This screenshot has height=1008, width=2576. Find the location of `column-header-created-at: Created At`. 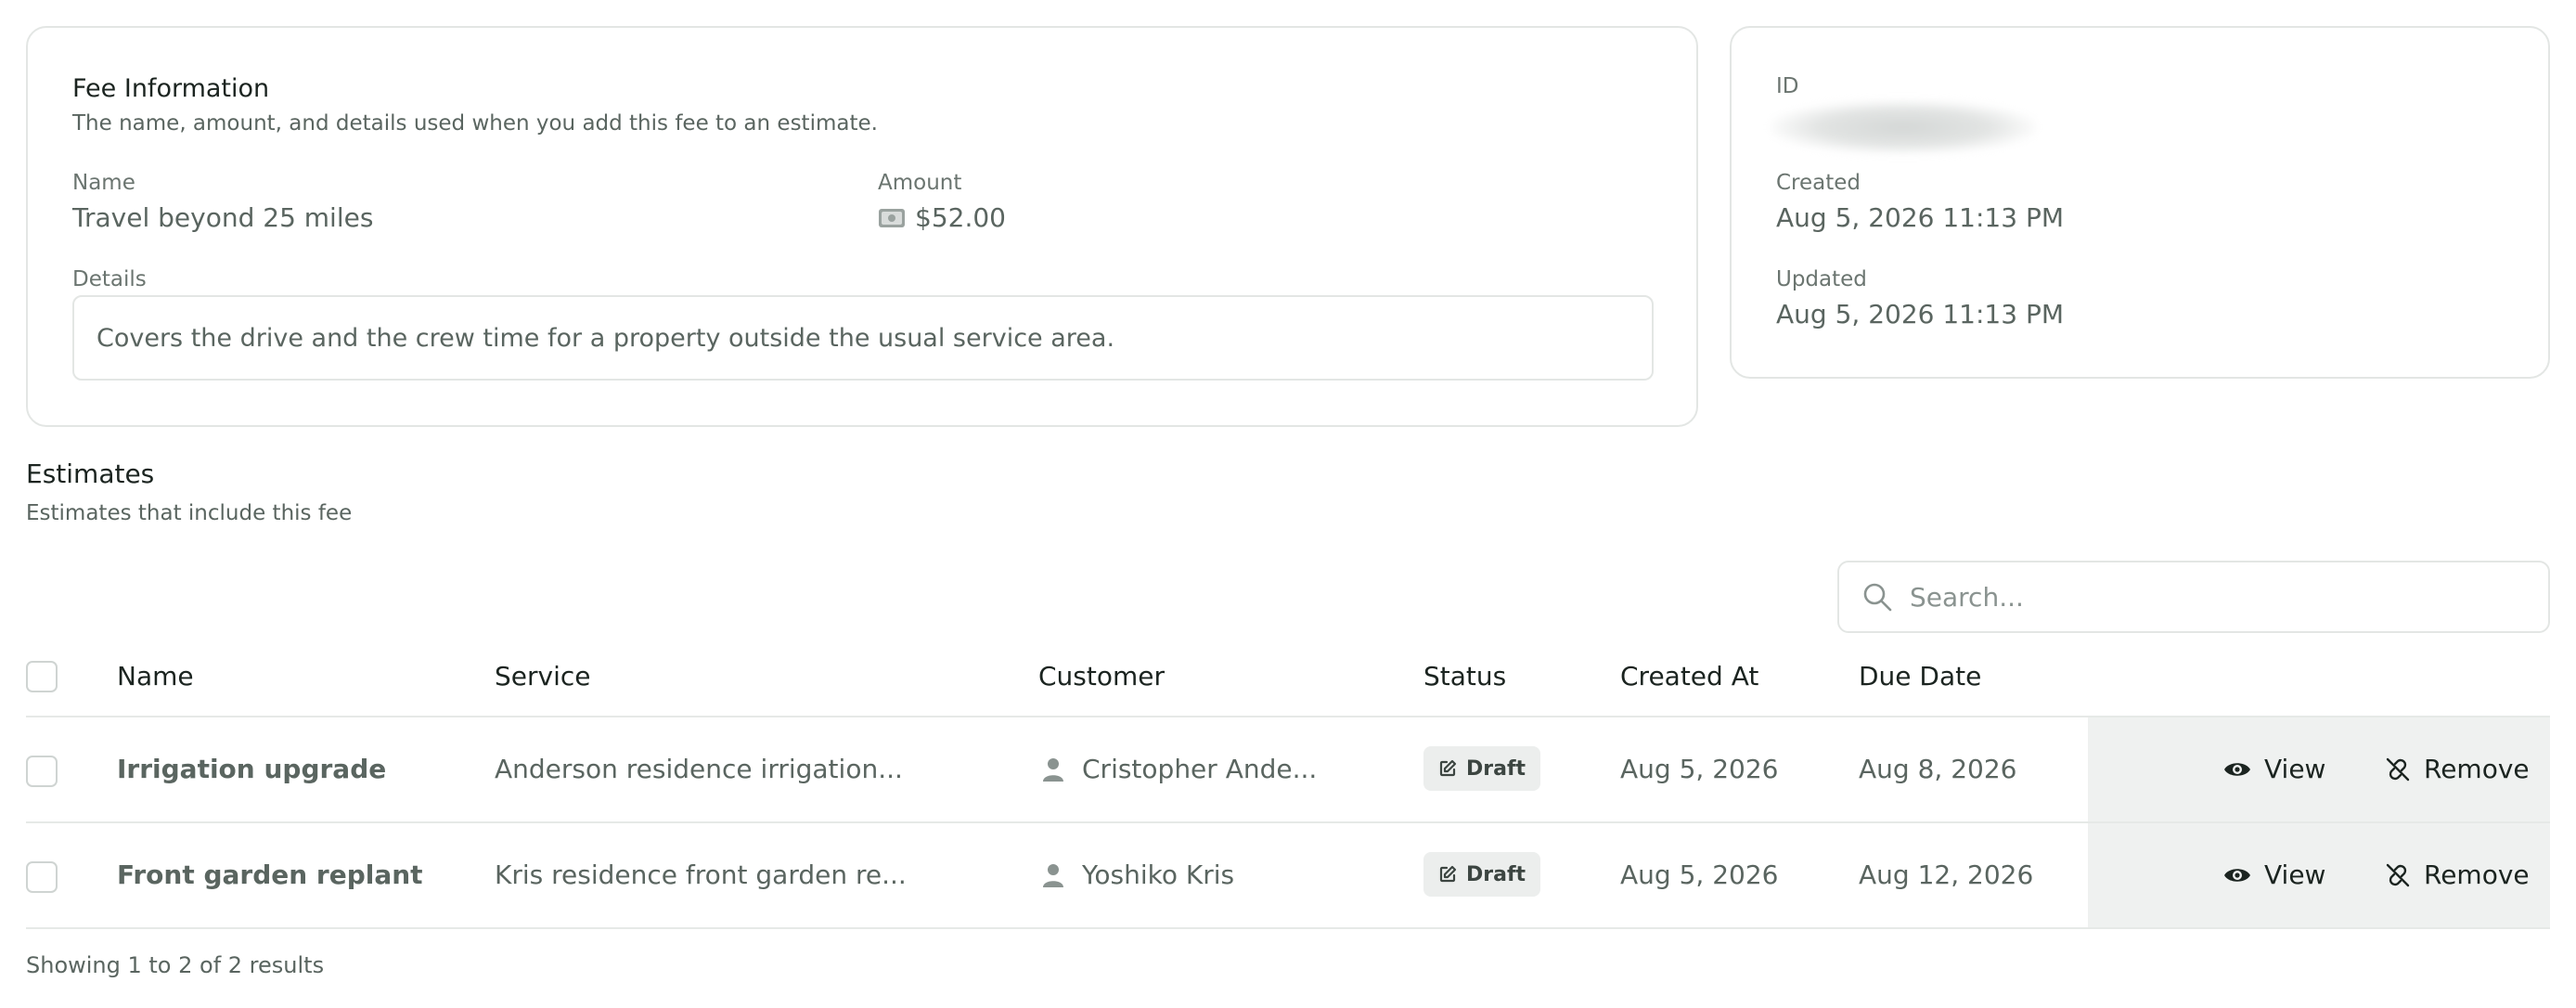

column-header-created-at: Created At is located at coordinates (1689, 676).